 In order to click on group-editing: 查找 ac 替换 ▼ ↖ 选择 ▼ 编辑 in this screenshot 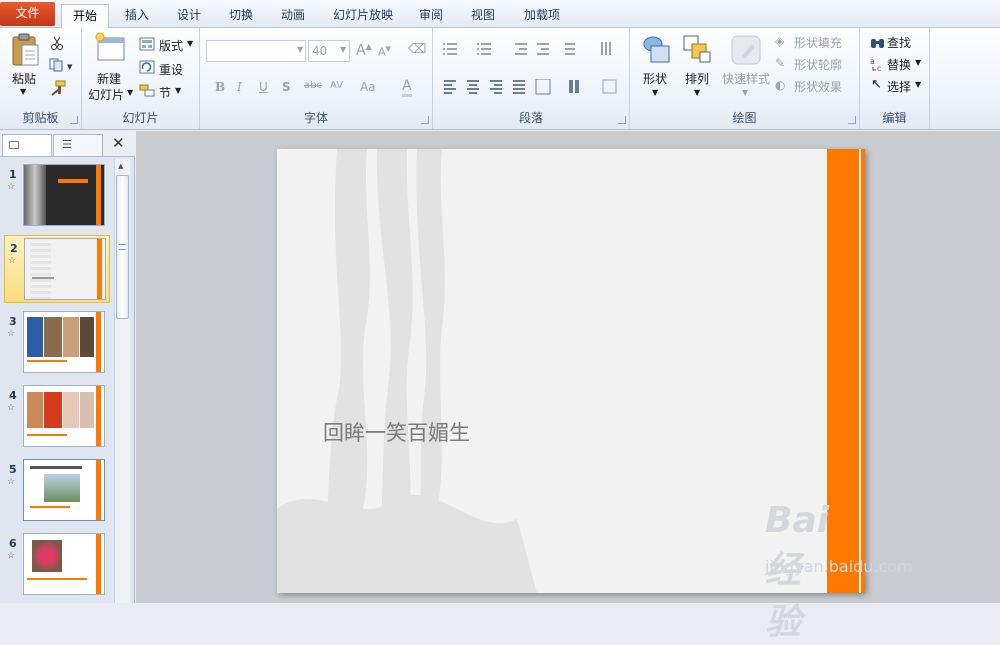, I will do `click(895, 78)`.